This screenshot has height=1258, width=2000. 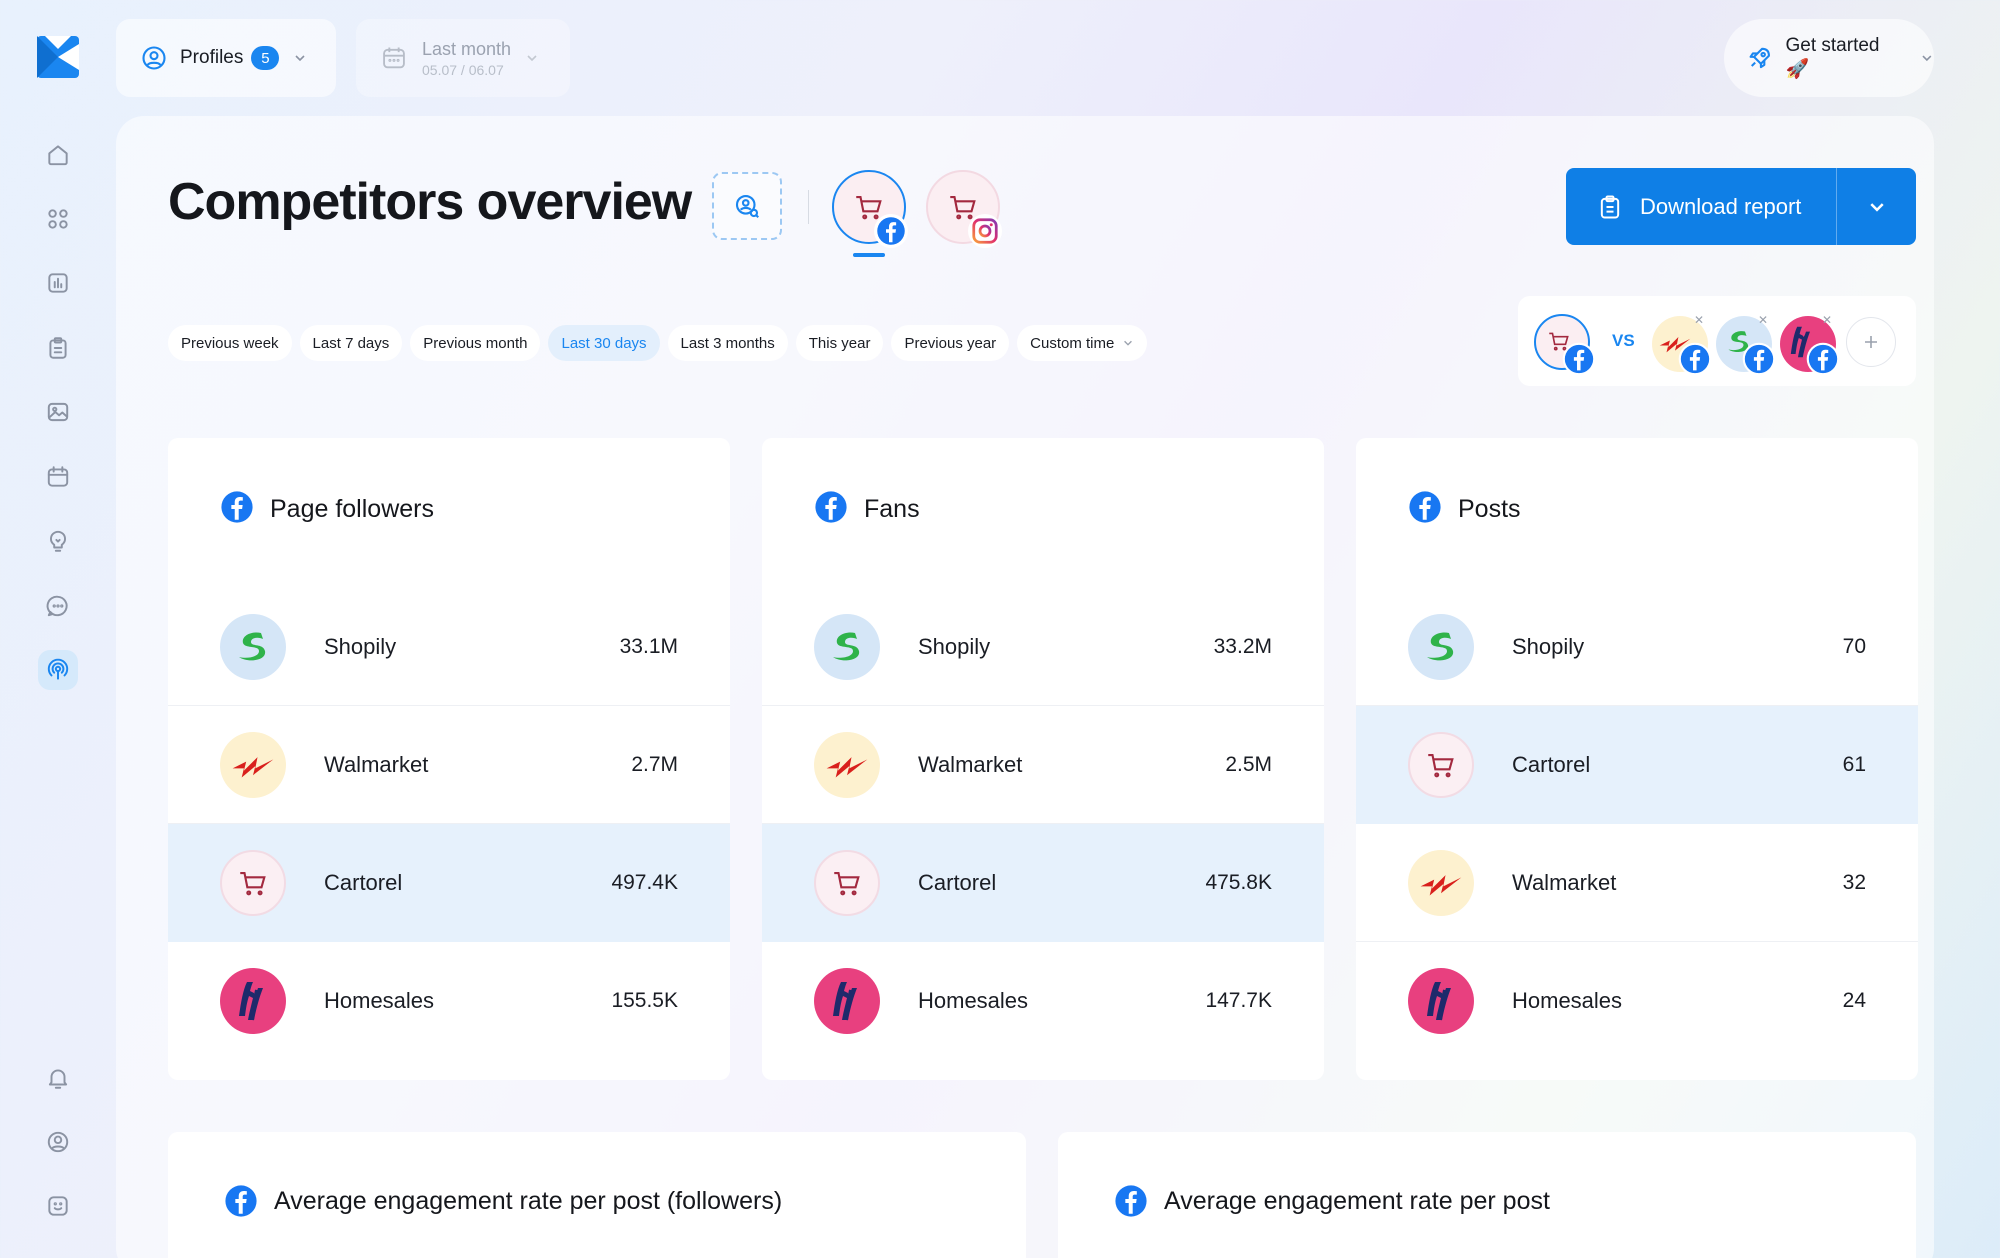 What do you see at coordinates (58, 1078) in the screenshot?
I see `nav-notifications` at bounding box center [58, 1078].